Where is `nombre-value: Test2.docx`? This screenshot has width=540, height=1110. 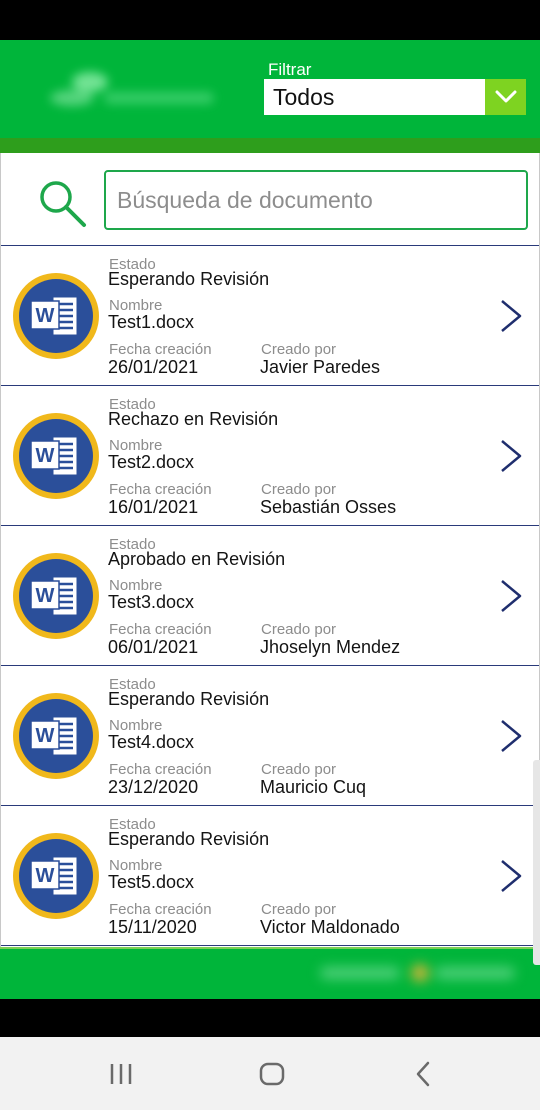 nombre-value: Test2.docx is located at coordinates (151, 462).